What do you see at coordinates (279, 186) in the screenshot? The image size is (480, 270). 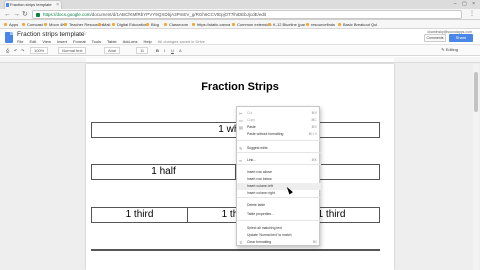 I see `context-menu-item: Insert column left` at bounding box center [279, 186].